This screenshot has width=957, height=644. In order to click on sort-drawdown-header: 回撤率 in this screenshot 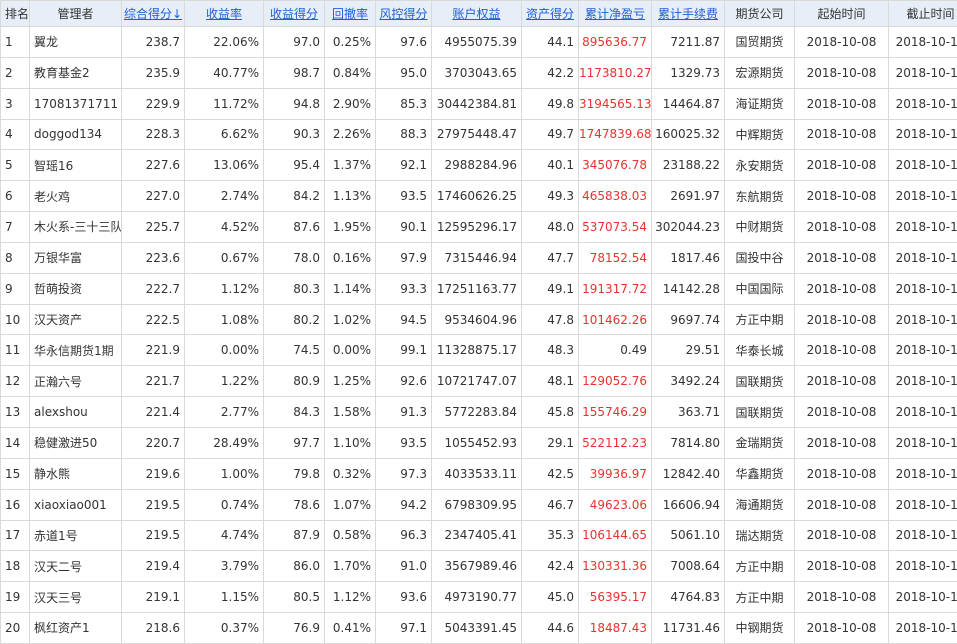, I will do `click(350, 14)`.